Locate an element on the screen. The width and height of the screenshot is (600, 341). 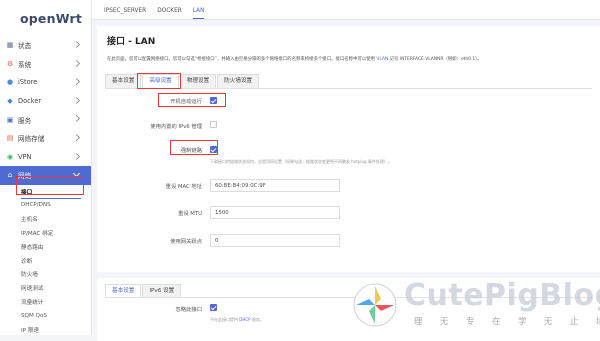
submenu-item-firewall: 防火墙 is located at coordinates (45, 275).